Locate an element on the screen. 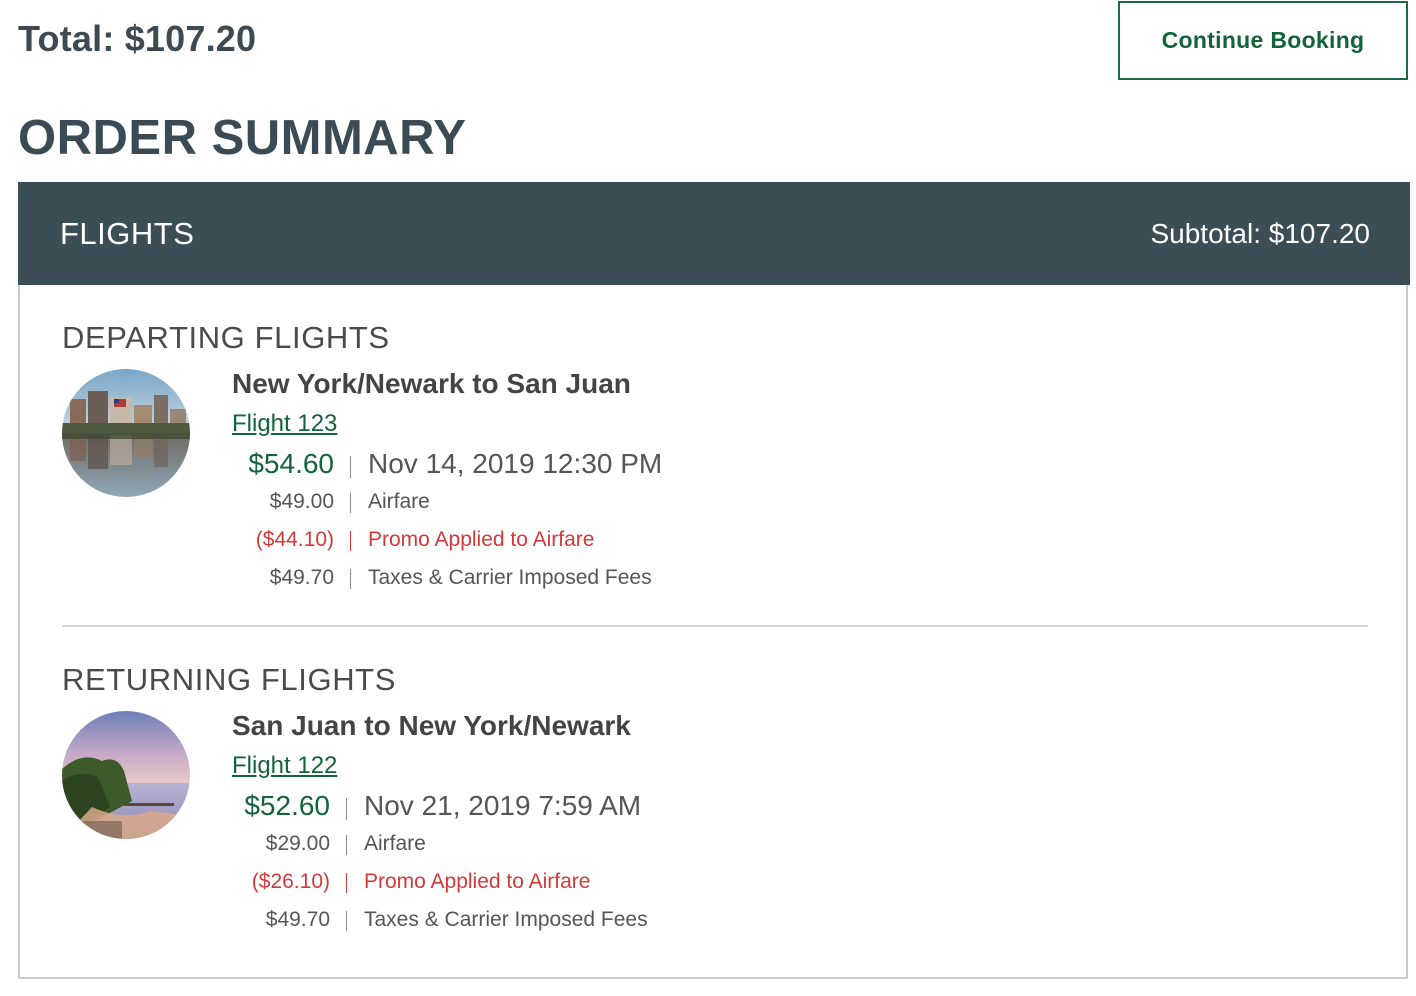 The height and width of the screenshot is (996, 1416). returning-route: San Juan to New York/Newark is located at coordinates (431, 725).